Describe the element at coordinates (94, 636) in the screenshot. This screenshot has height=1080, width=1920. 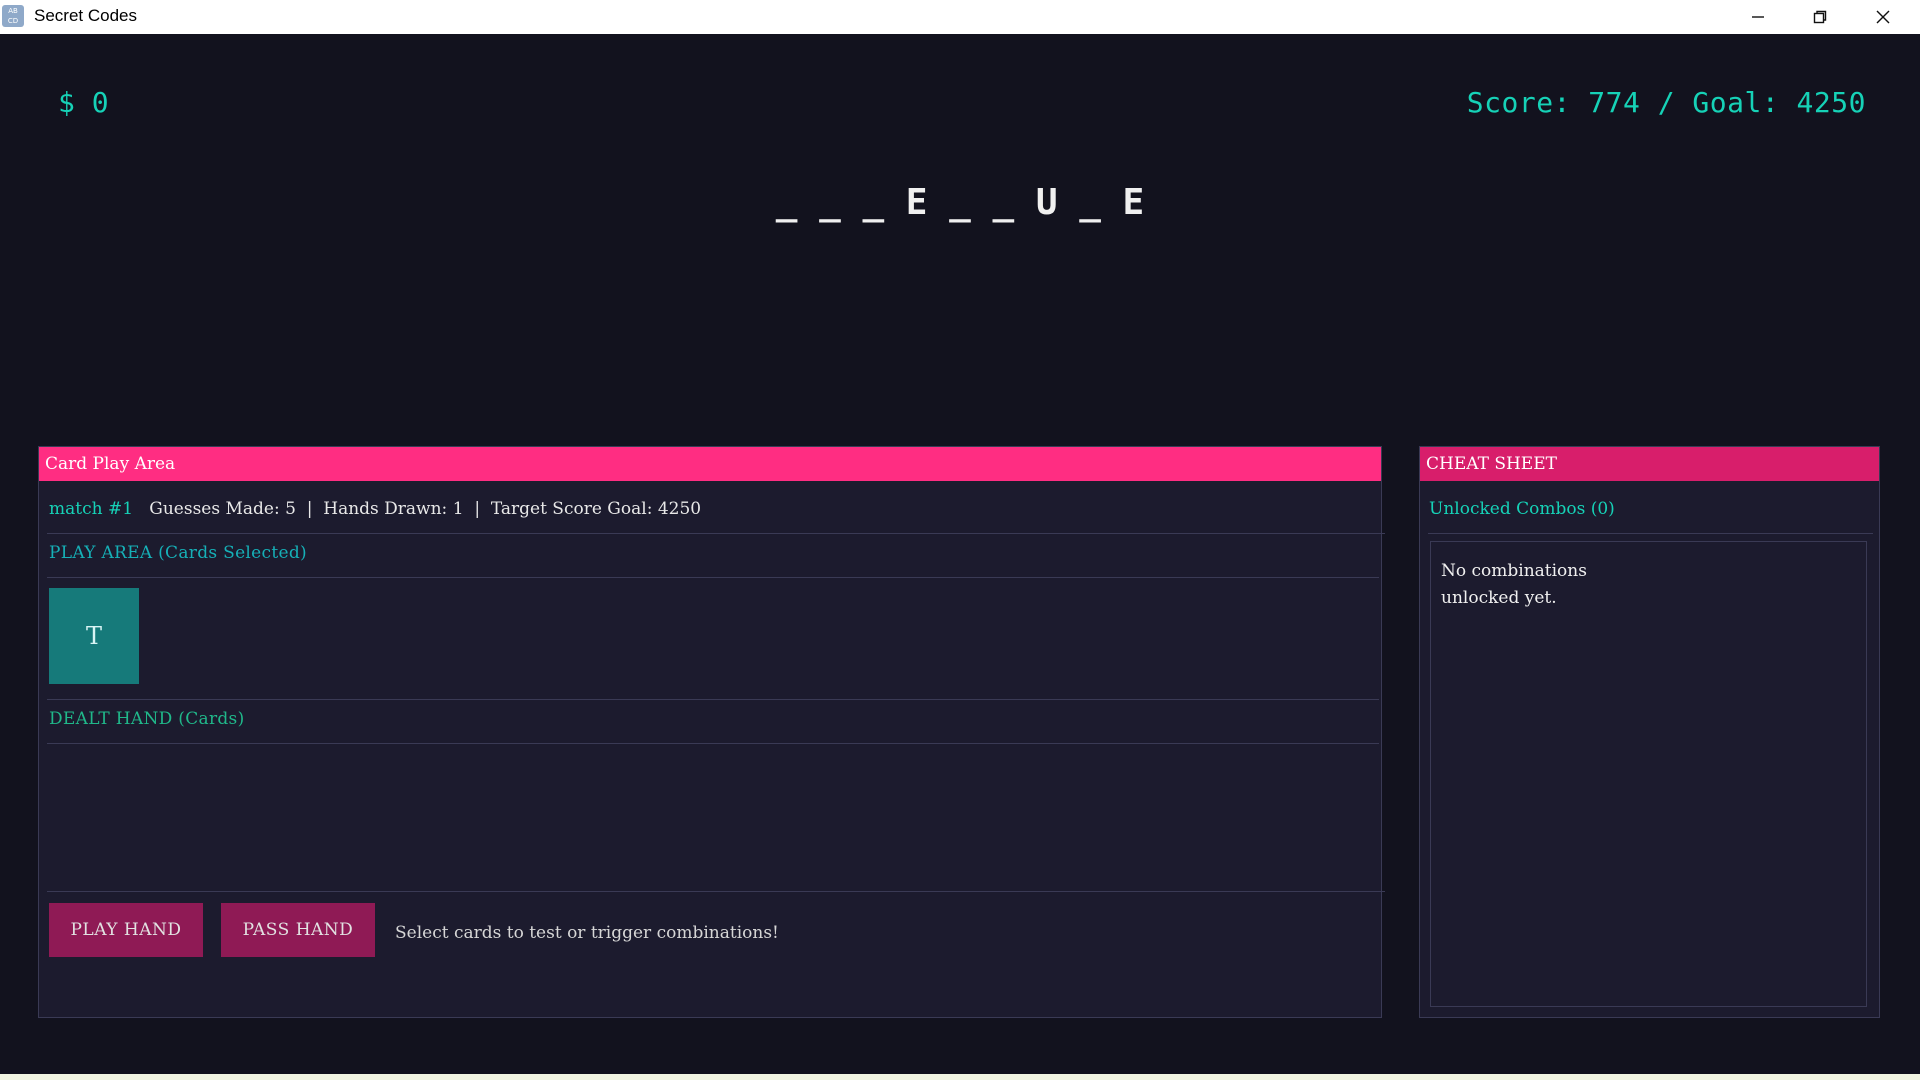
I see `selected-card: T` at that location.